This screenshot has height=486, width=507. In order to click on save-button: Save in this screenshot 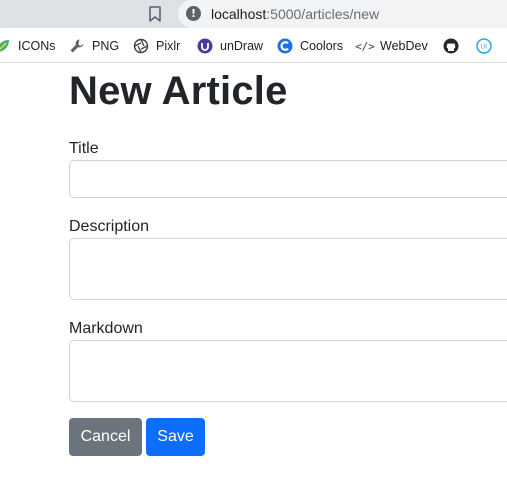, I will do `click(175, 437)`.